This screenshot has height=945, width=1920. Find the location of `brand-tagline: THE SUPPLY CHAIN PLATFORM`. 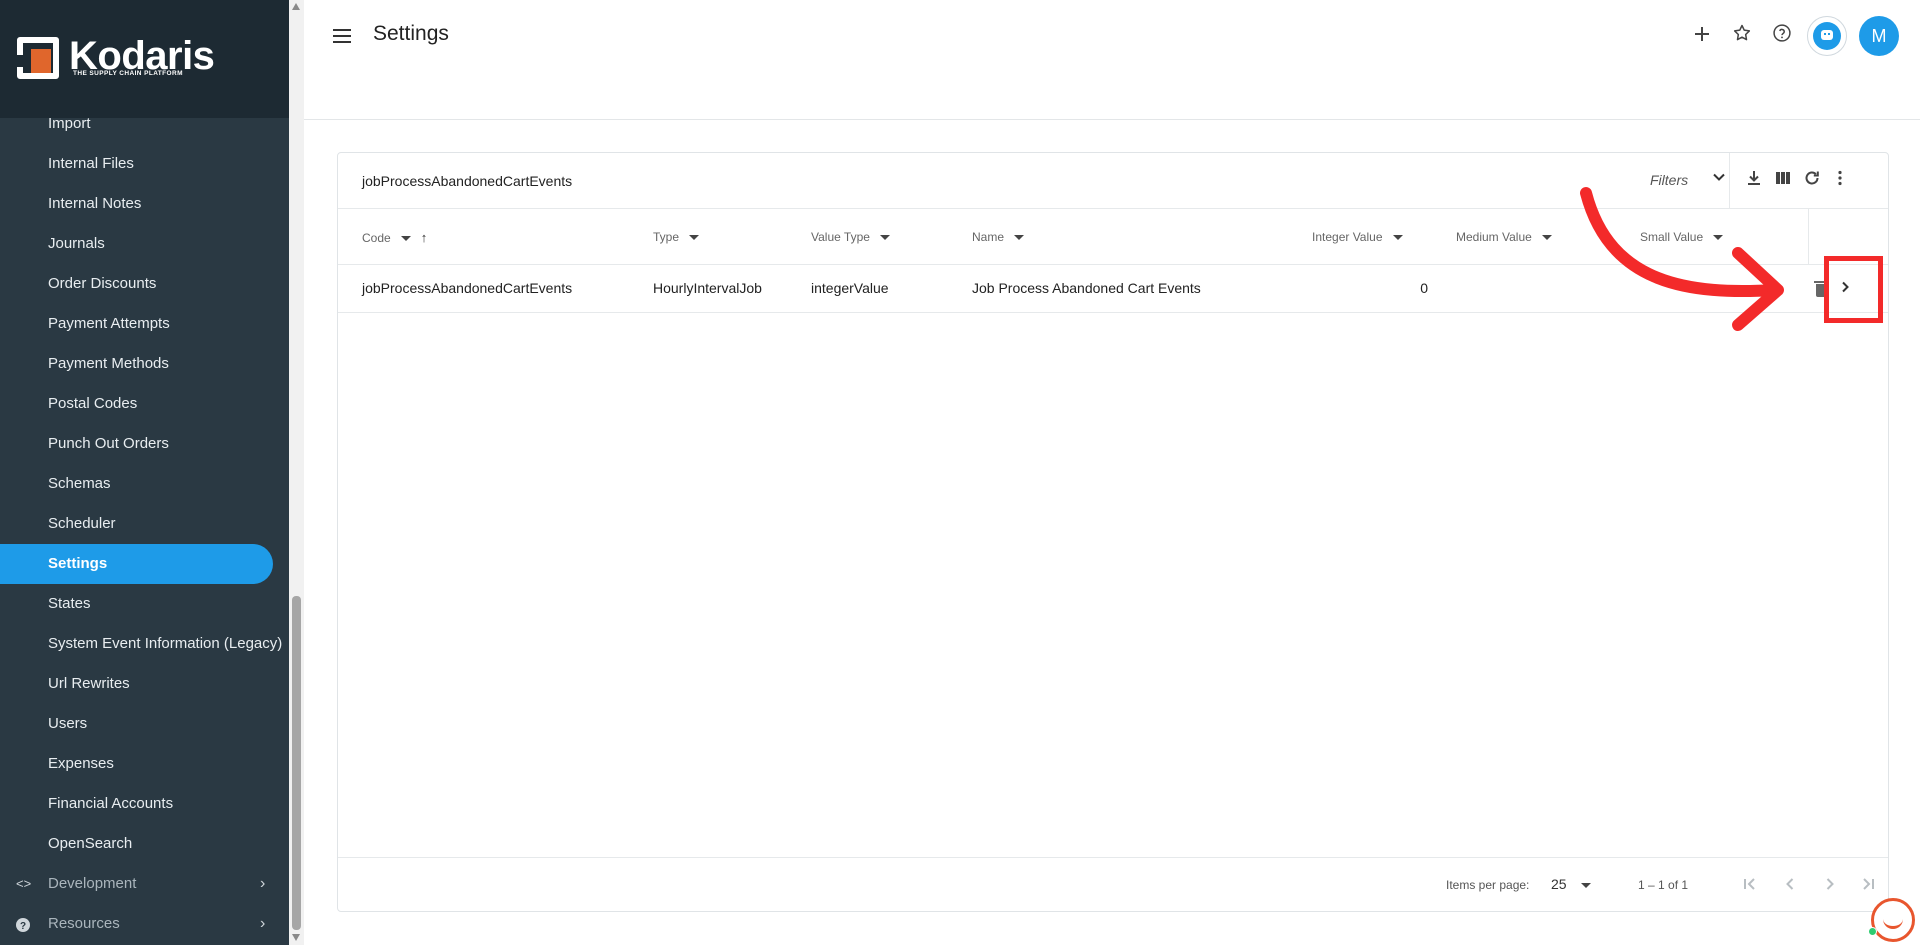

brand-tagline: THE SUPPLY CHAIN PLATFORM is located at coordinates (128, 73).